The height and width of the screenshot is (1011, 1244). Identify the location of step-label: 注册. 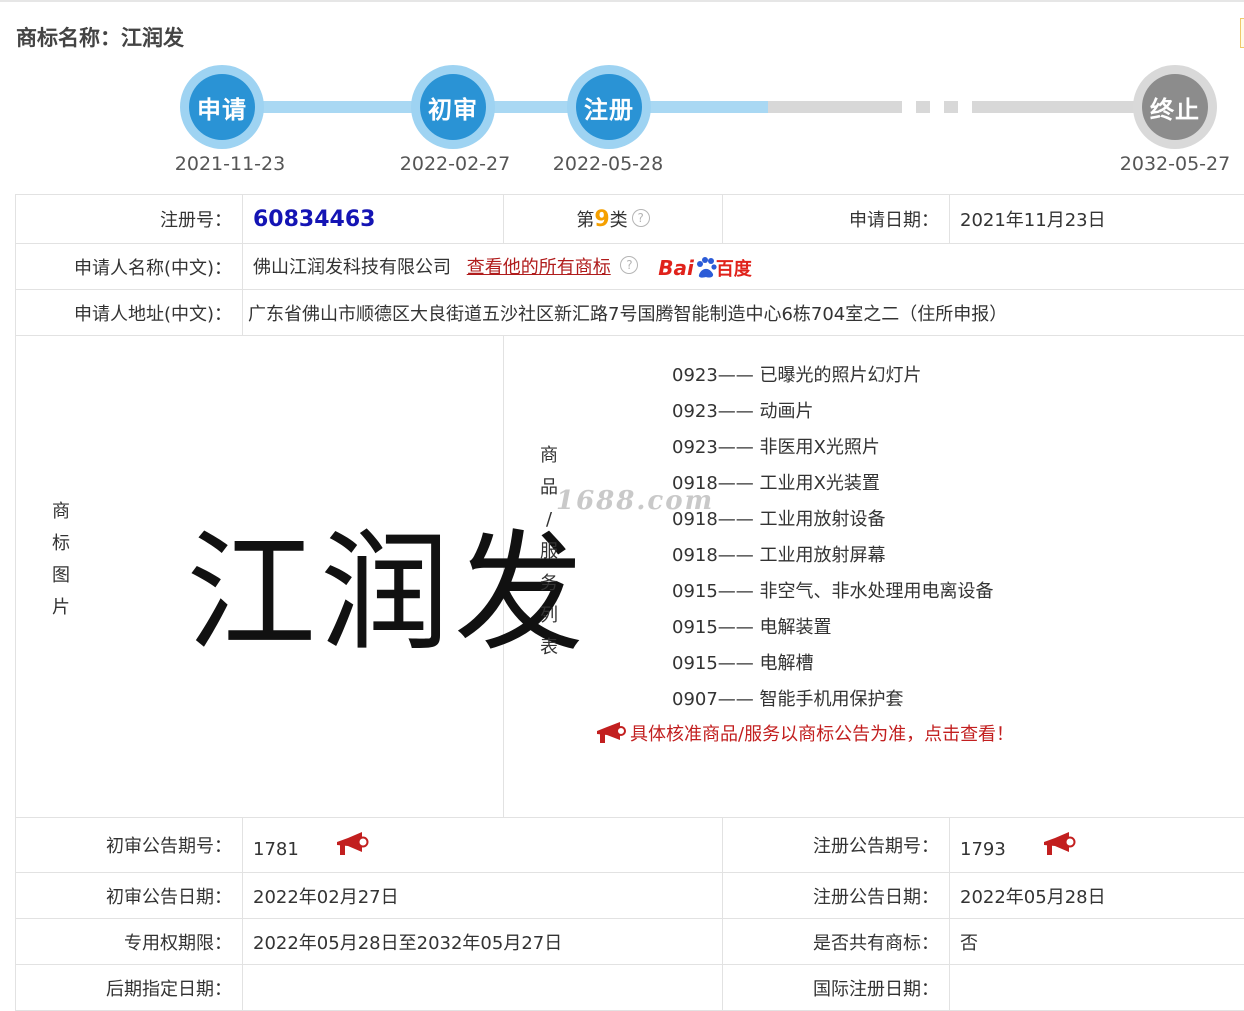
(609, 107).